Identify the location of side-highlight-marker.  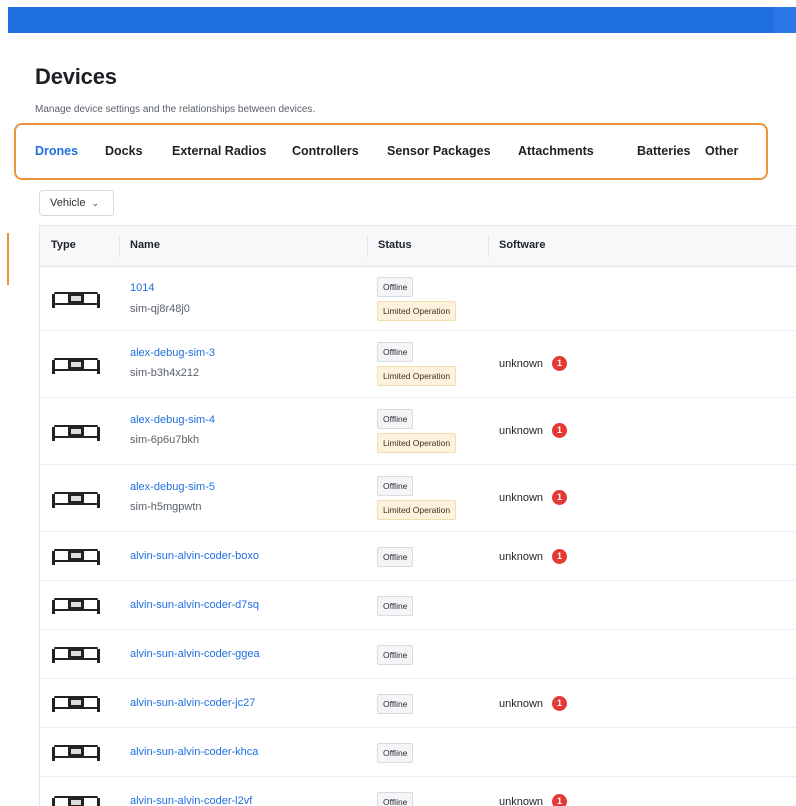
(8, 259).